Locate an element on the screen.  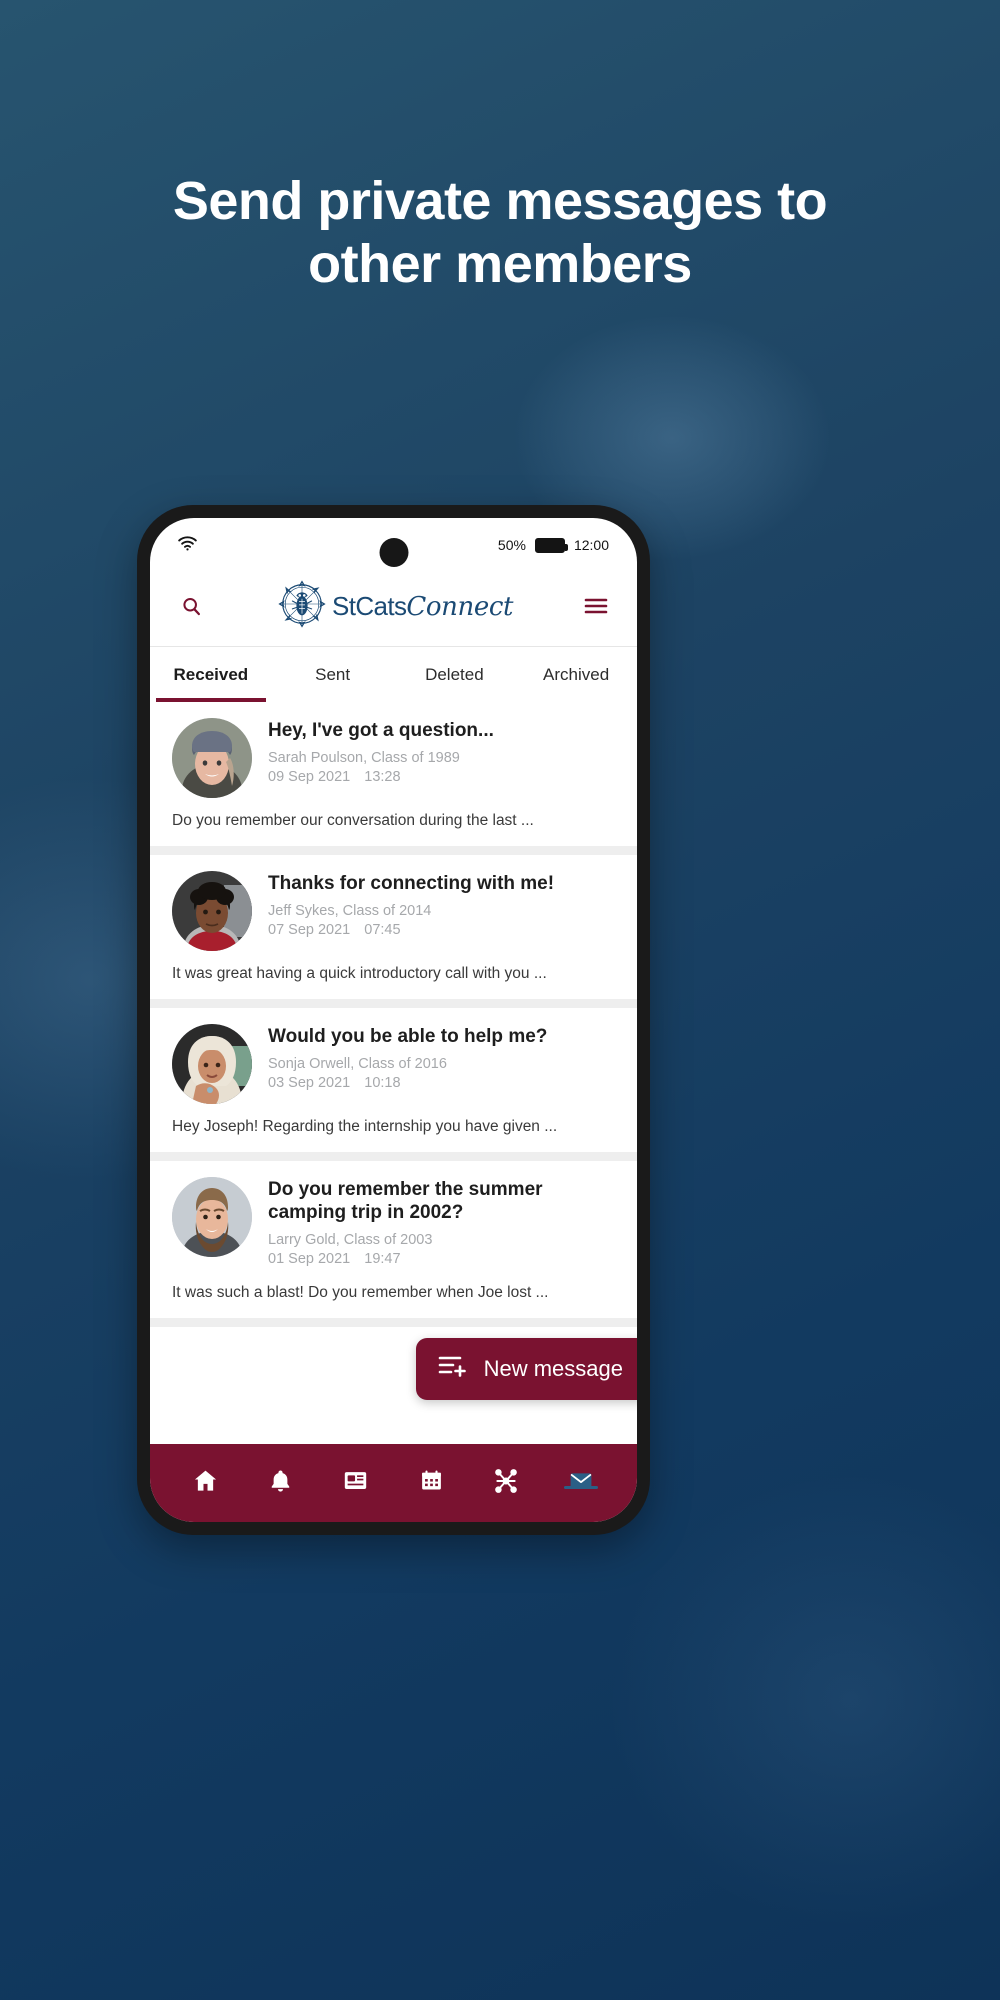
tab-archived: Archived is located at coordinates (576, 674).